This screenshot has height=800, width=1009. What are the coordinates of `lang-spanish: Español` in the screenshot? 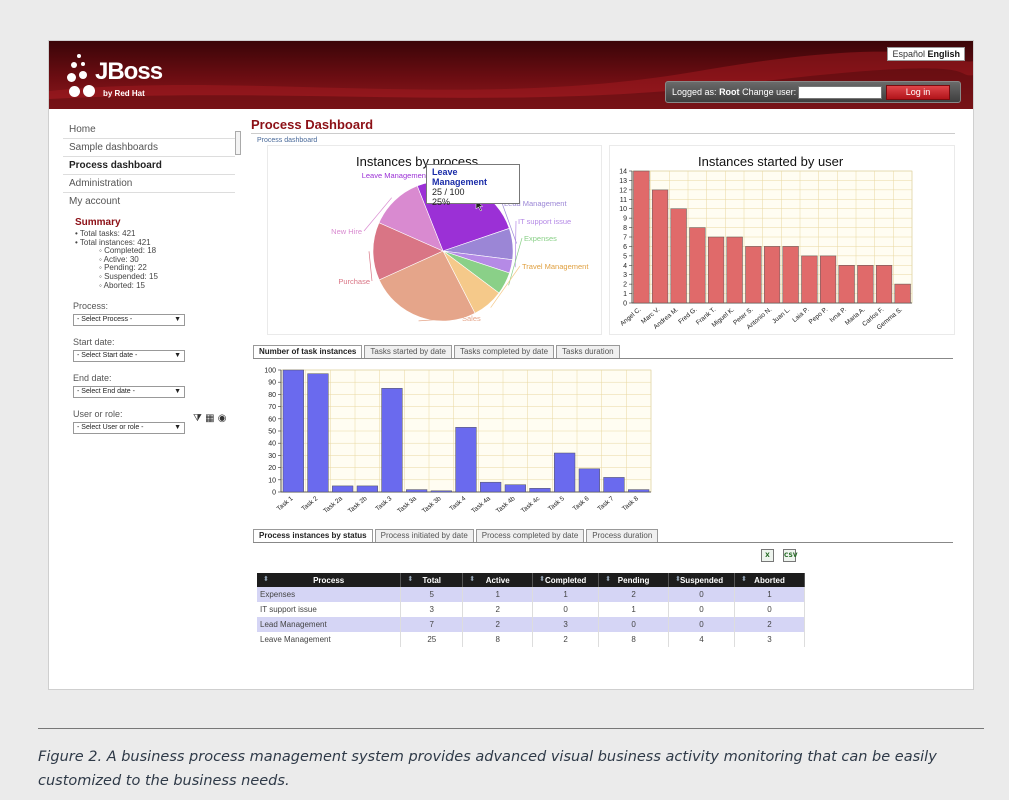 It's located at (908, 54).